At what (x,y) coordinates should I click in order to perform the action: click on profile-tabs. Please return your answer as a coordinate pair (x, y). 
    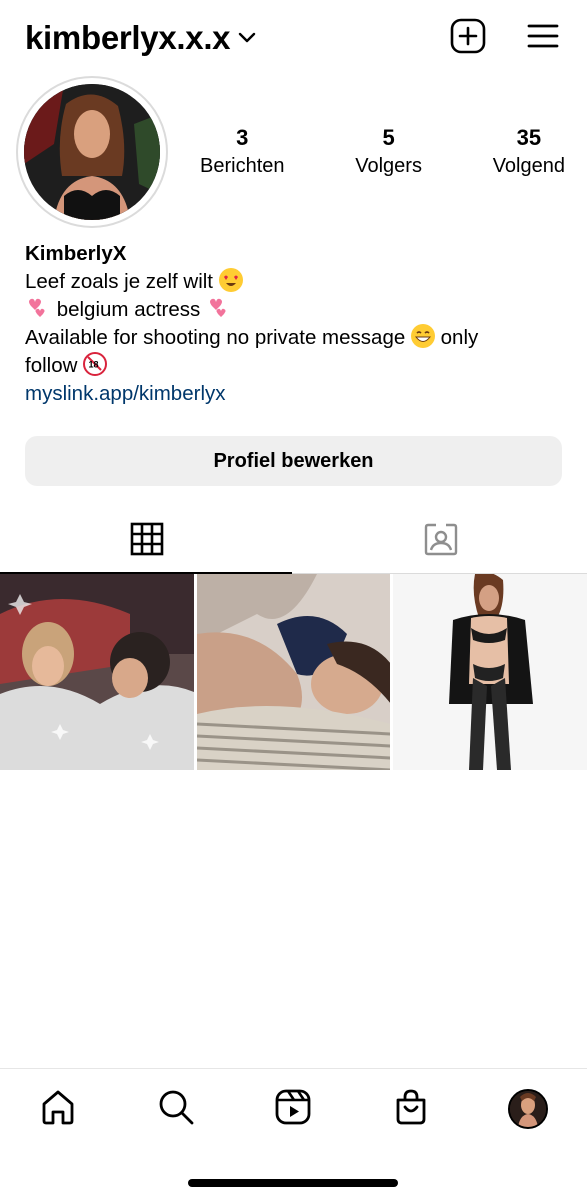
    Looking at the image, I should click on (293, 542).